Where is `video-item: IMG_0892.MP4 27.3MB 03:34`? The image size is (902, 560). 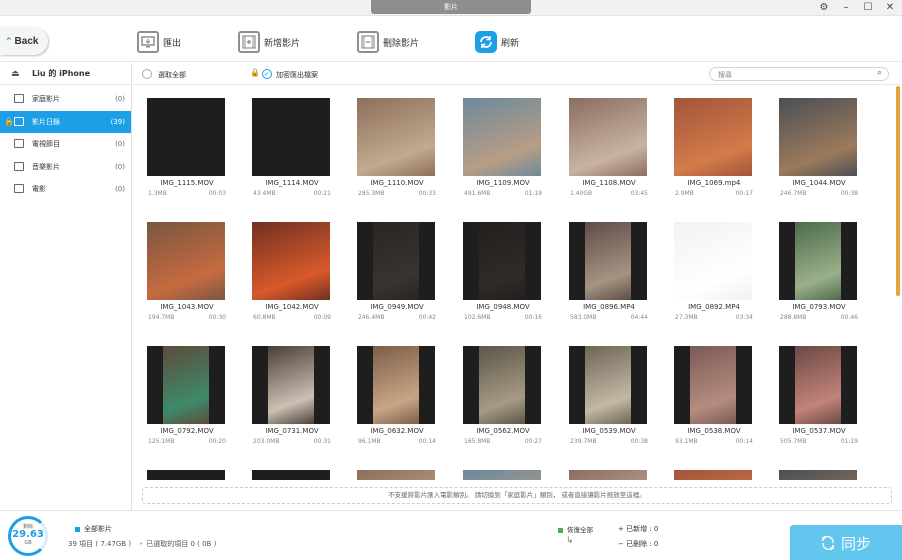
video-item: IMG_0892.MP4 27.3MB 03:34 is located at coordinates (714, 271).